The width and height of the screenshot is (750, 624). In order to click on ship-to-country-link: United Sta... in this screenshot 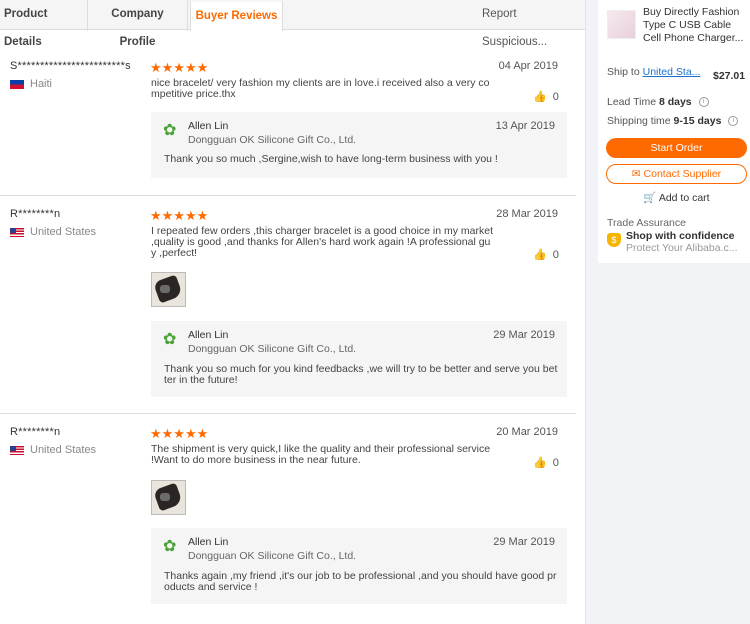, I will do `click(672, 72)`.